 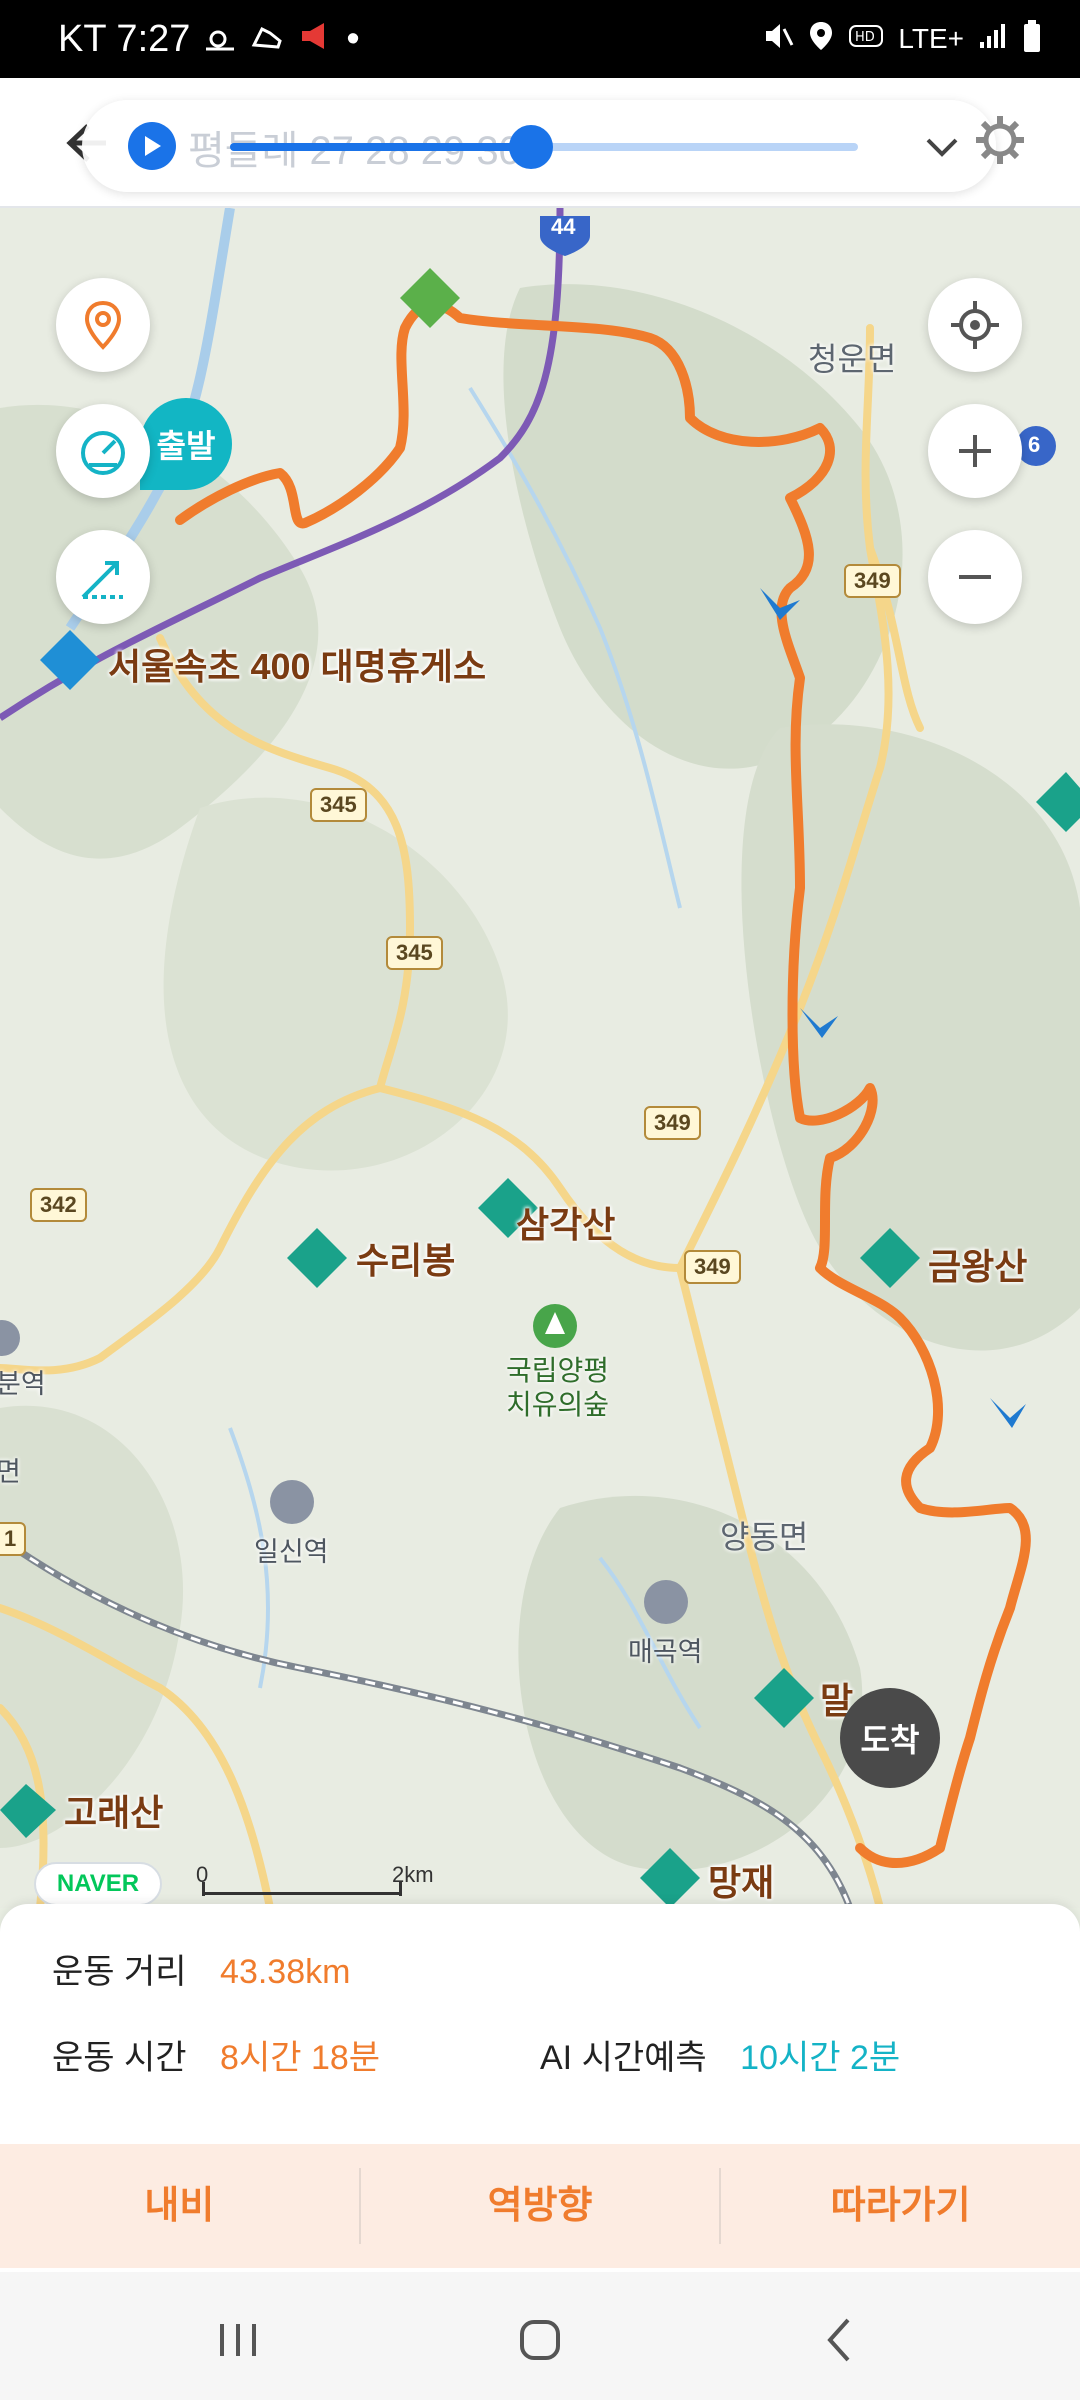 I want to click on map-scale-bar: 0 2km, so click(x=315, y=1883).